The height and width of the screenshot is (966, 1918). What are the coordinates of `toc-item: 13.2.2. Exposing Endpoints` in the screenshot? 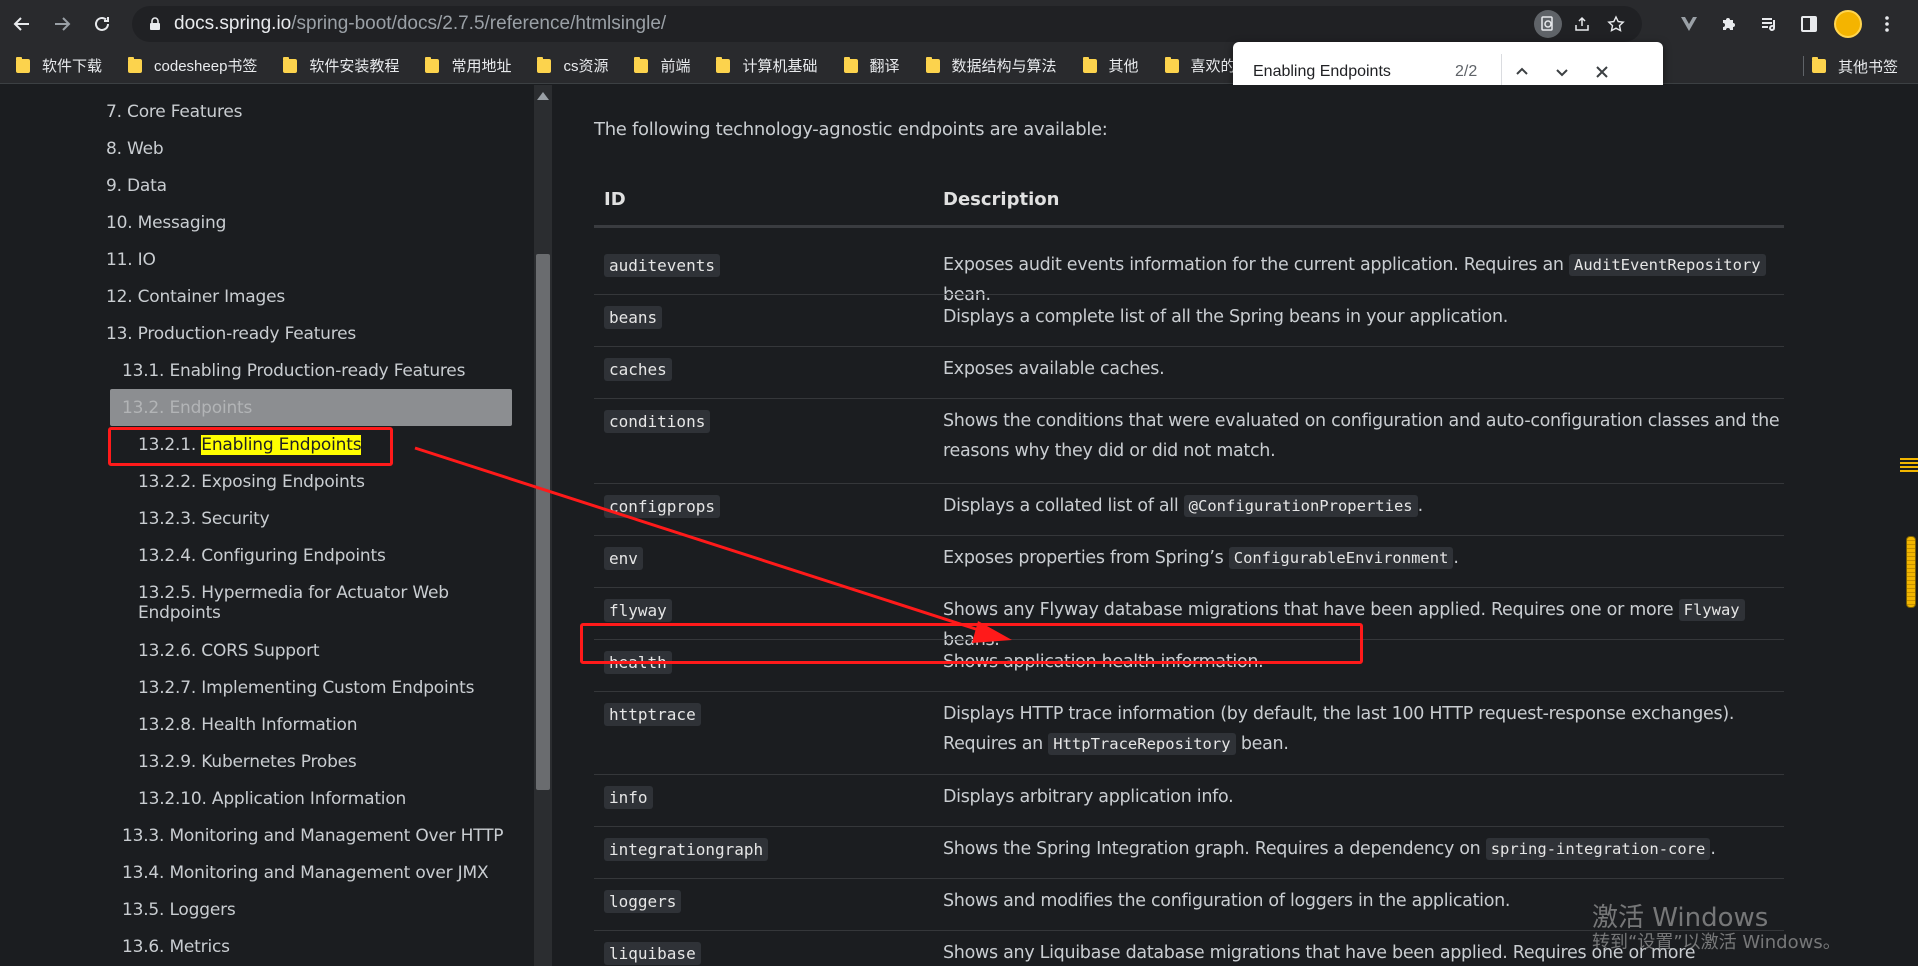 It's located at (251, 482).